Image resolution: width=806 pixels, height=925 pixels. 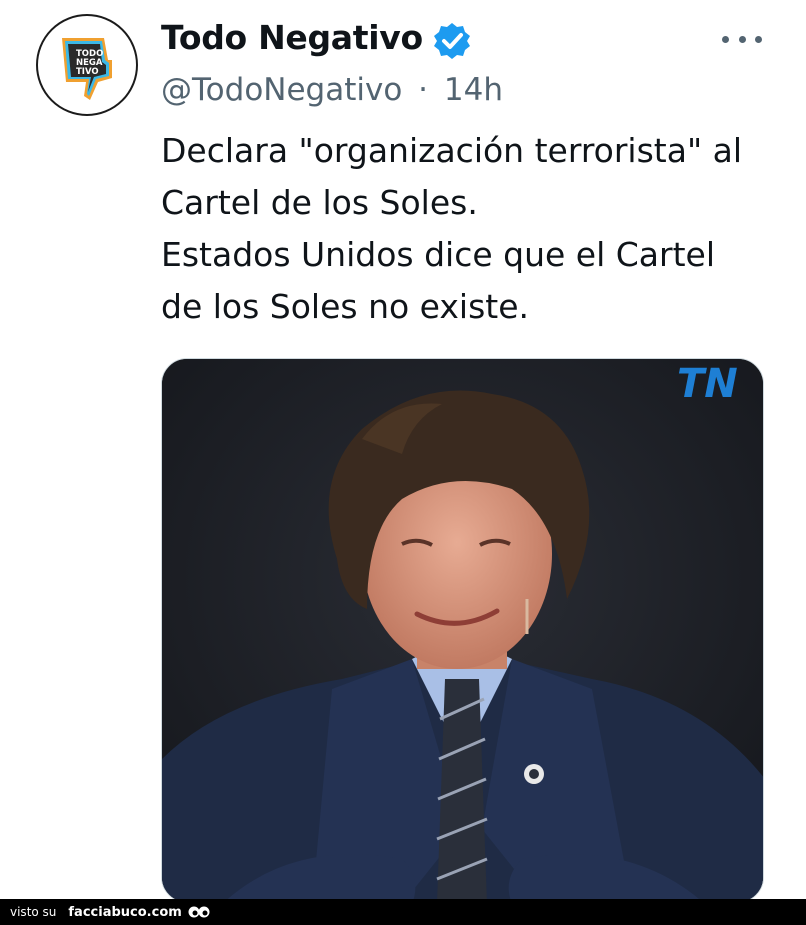 I want to click on tn-watermark: TN, so click(x=707, y=384).